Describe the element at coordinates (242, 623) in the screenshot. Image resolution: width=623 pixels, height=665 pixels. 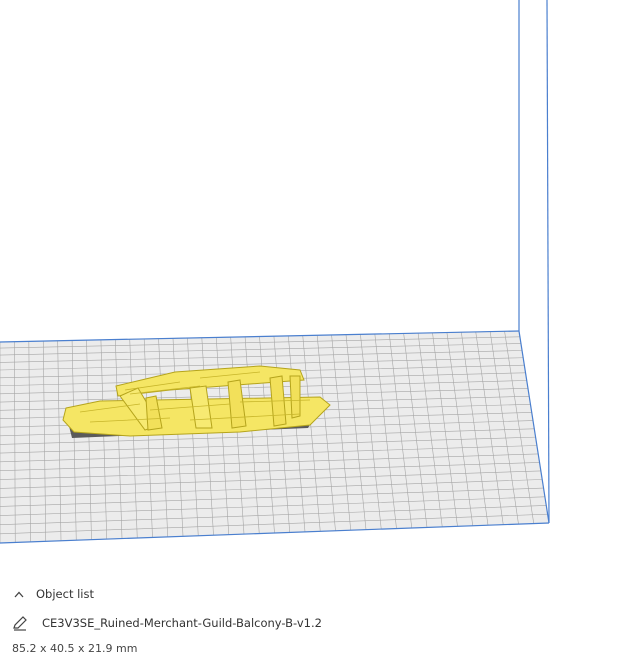
I see `object-name-field` at that location.